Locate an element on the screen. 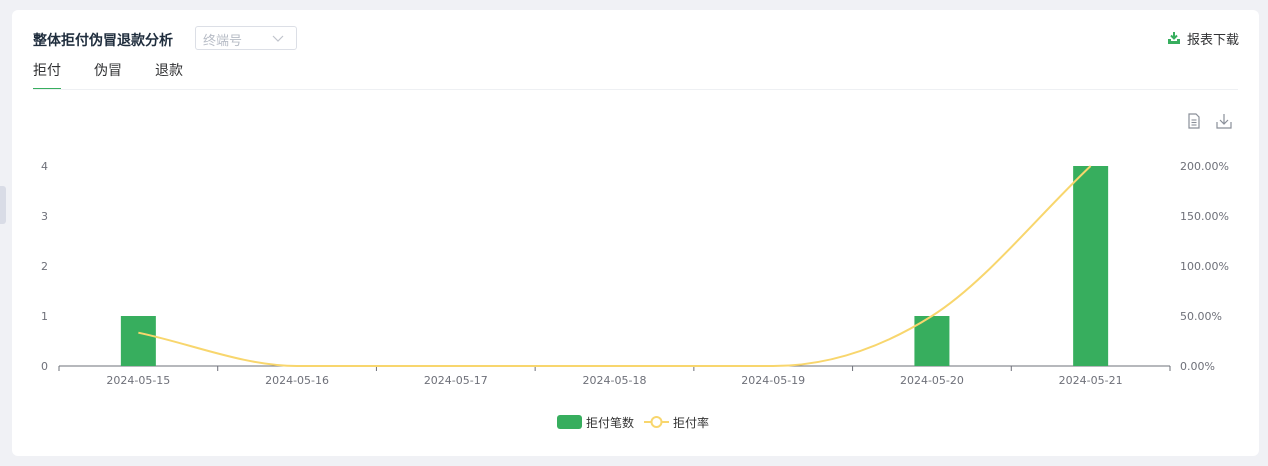  y-right-tick-label: 200.00% is located at coordinates (1204, 166).